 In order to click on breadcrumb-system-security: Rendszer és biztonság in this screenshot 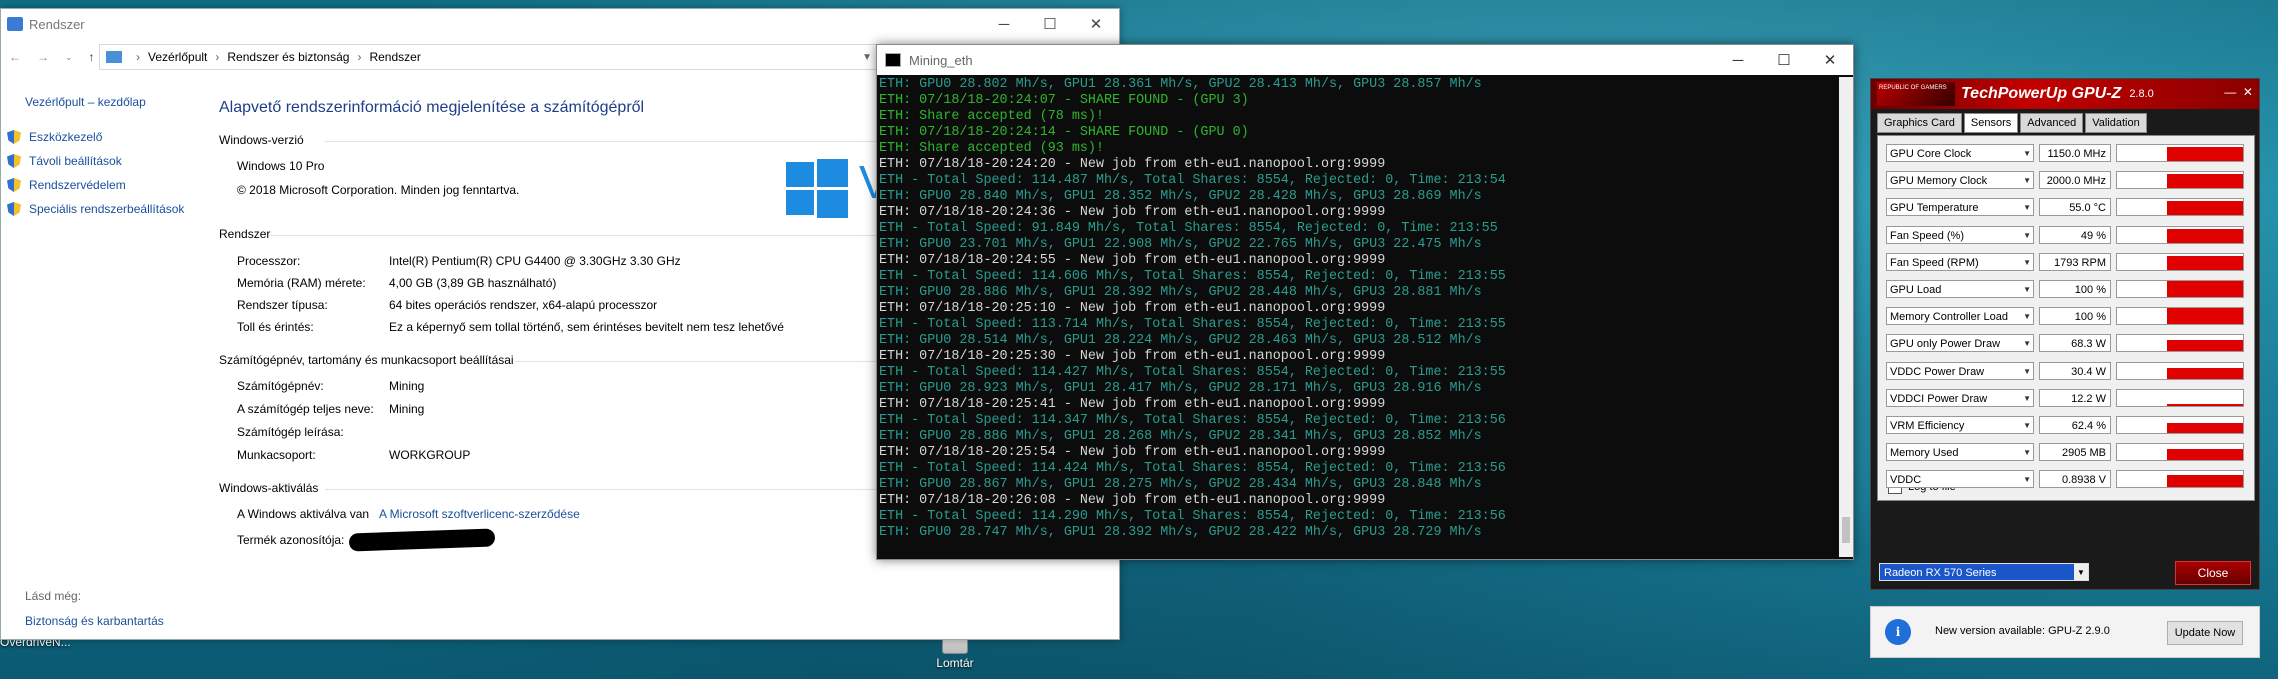, I will do `click(288, 57)`.